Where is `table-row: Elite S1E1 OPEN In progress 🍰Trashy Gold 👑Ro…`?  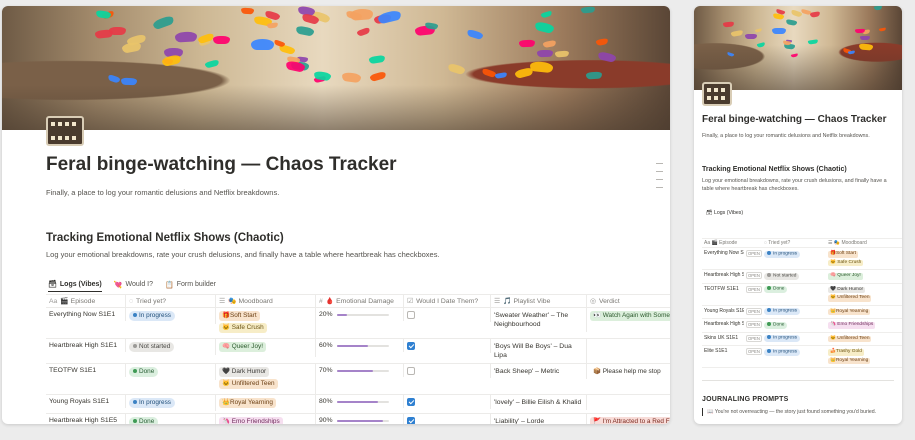
table-row: Elite S1E1 OPEN In progress 🍰Trashy Gold 👑Ro… is located at coordinates (802, 357).